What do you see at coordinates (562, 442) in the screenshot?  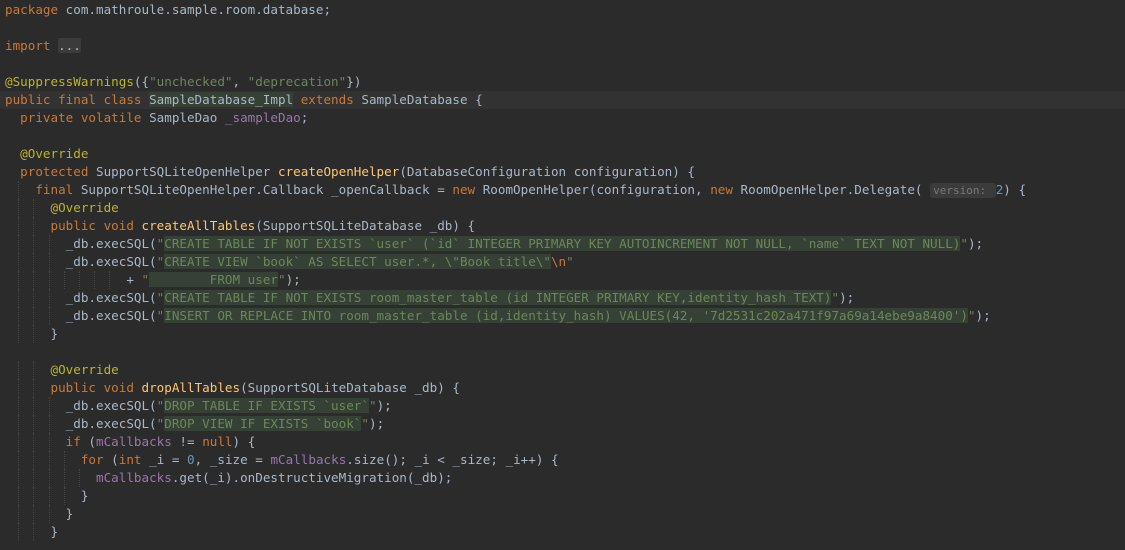 I see `code-line: if (mCallbacks != null) {` at bounding box center [562, 442].